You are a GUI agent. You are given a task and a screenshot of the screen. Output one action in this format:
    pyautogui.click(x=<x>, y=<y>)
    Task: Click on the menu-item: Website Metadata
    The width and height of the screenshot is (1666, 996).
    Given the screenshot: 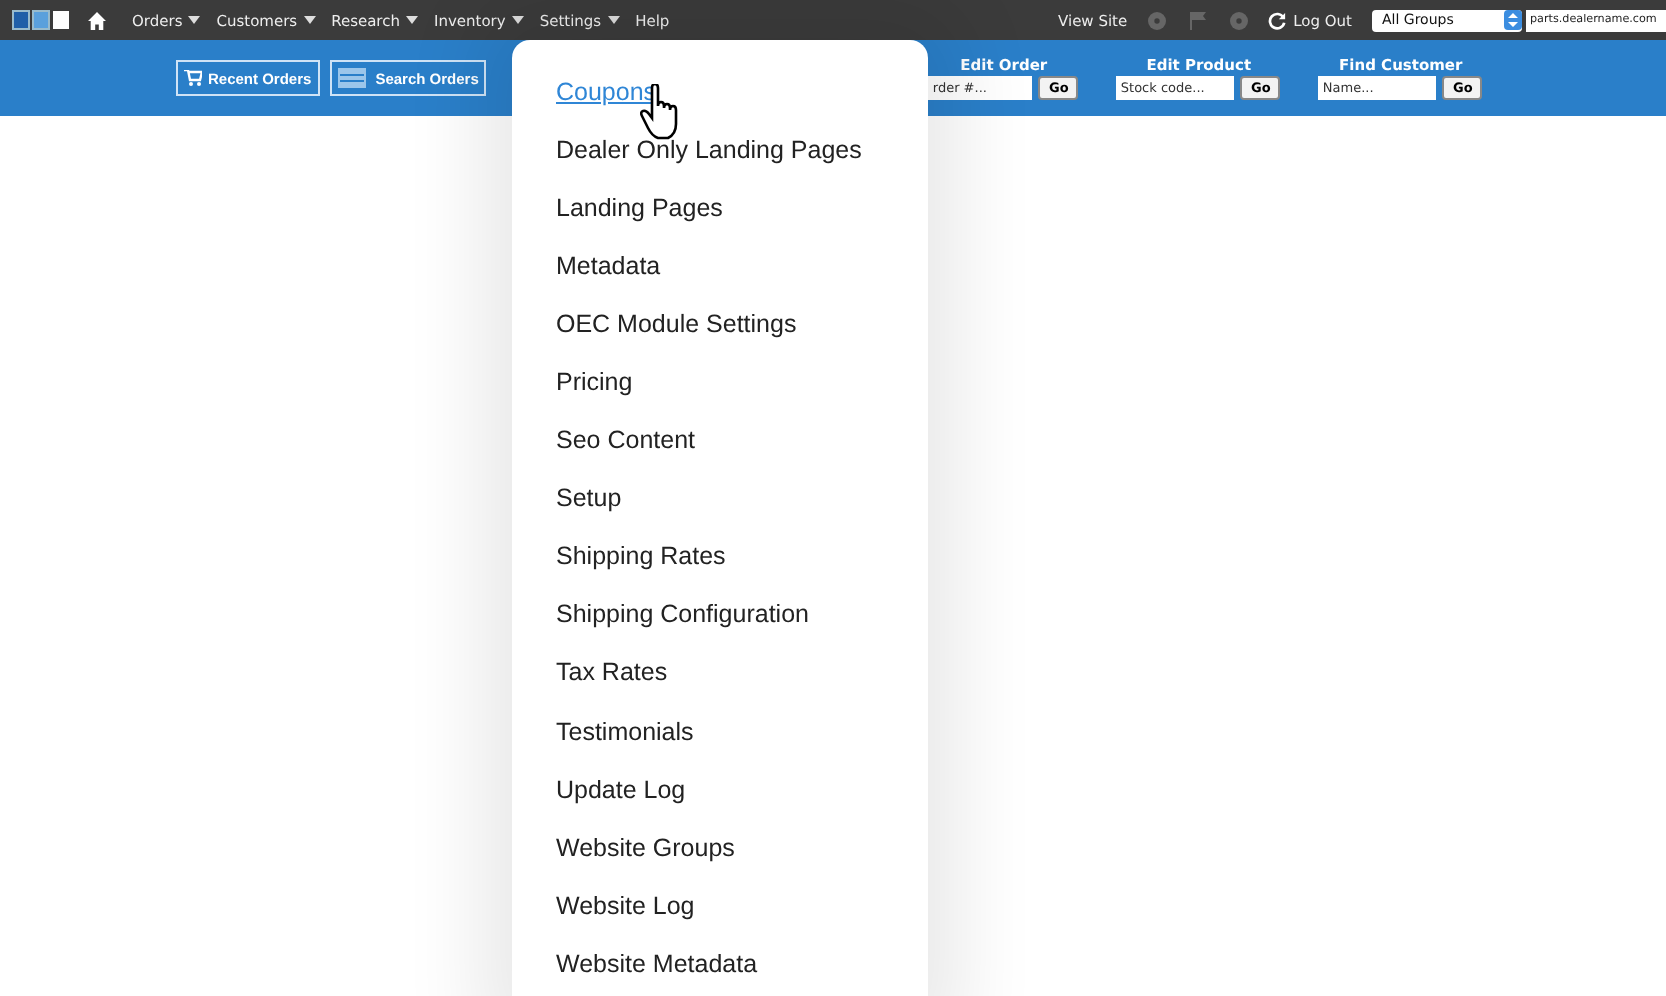 What is the action you would take?
    pyautogui.click(x=635, y=963)
    